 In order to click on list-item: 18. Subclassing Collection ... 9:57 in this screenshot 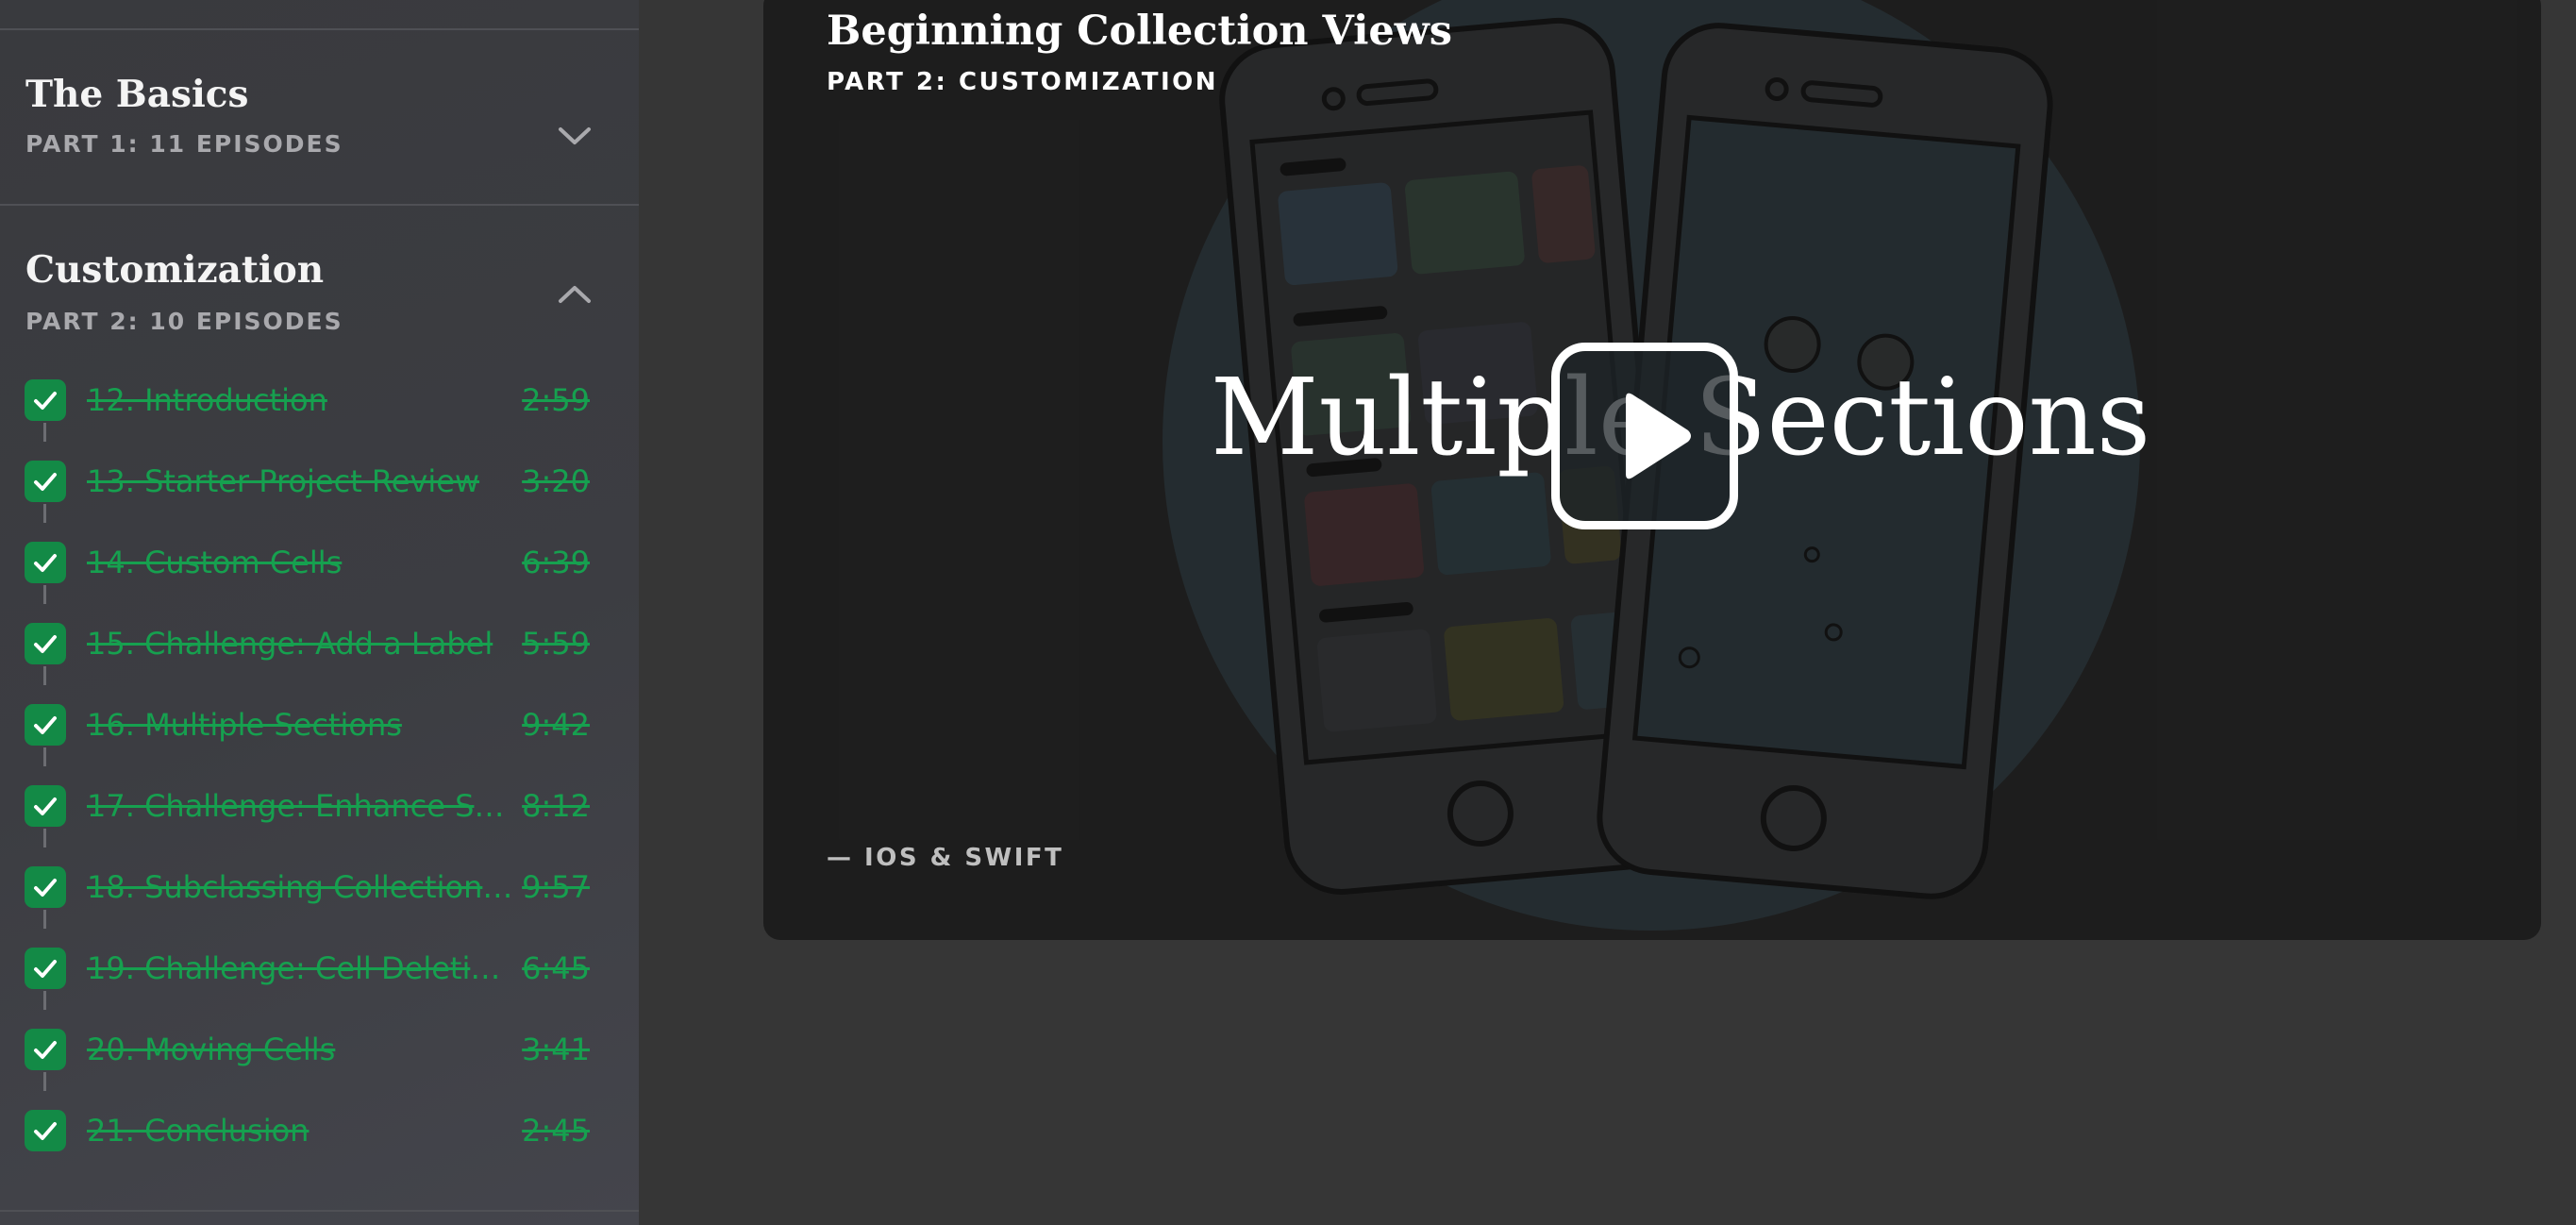, I will do `click(319, 887)`.